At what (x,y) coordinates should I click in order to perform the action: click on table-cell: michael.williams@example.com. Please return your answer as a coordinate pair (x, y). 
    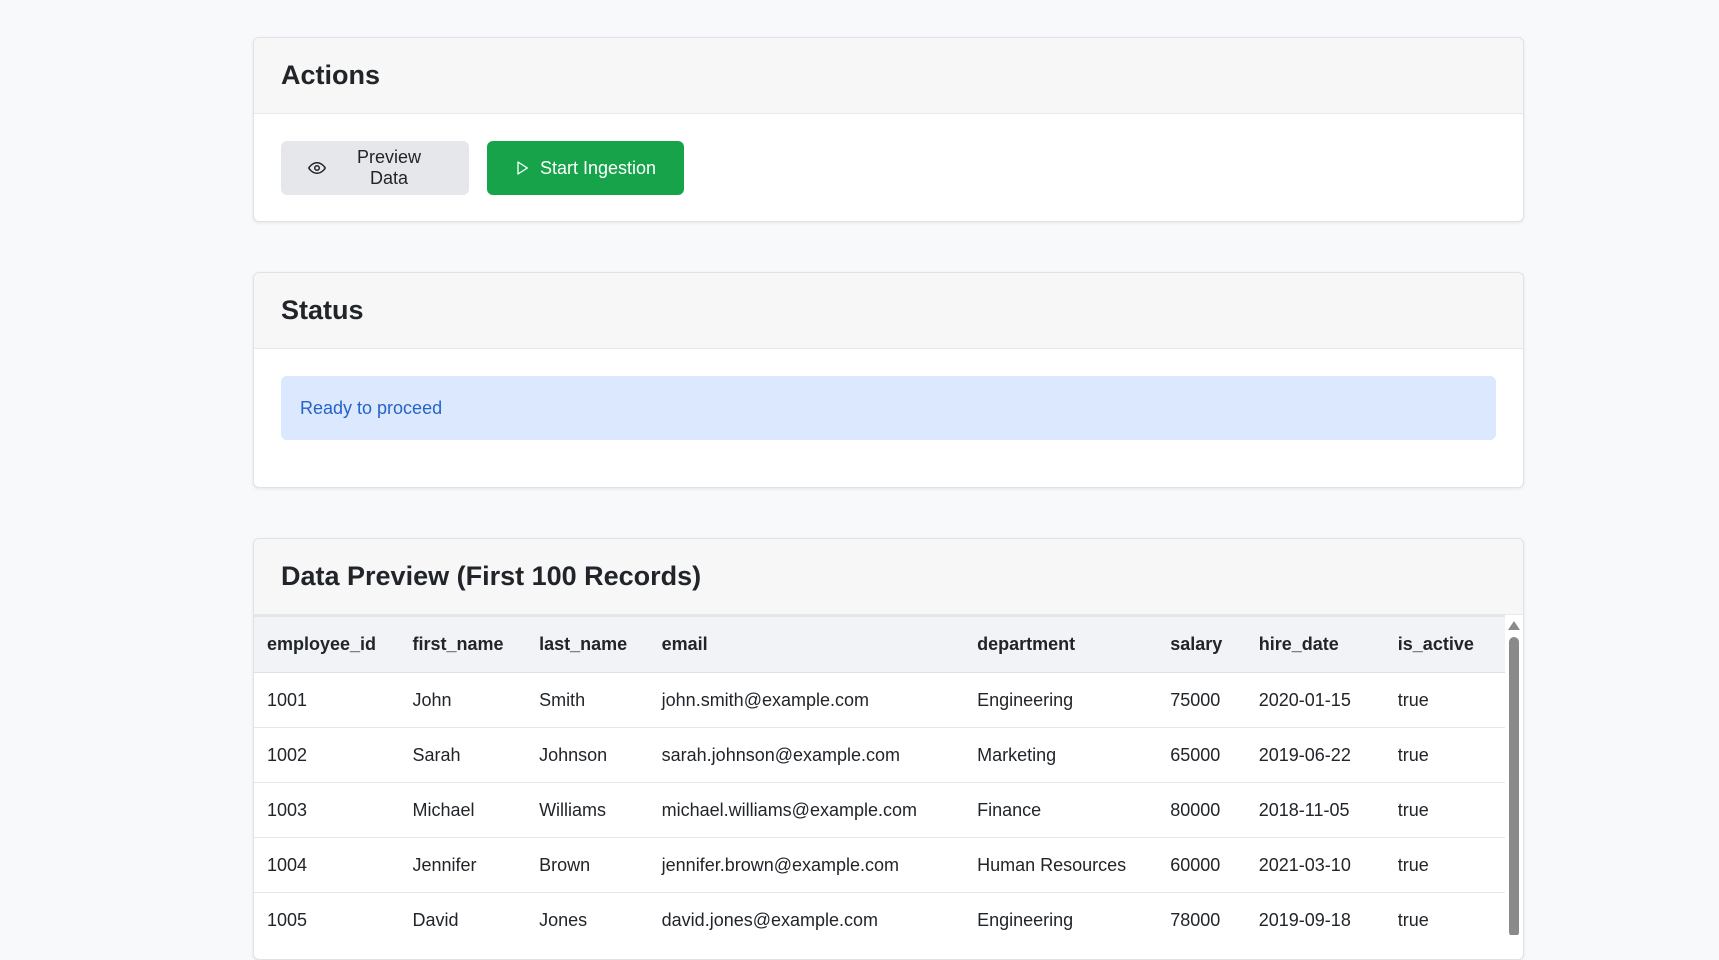
    Looking at the image, I should click on (806, 810).